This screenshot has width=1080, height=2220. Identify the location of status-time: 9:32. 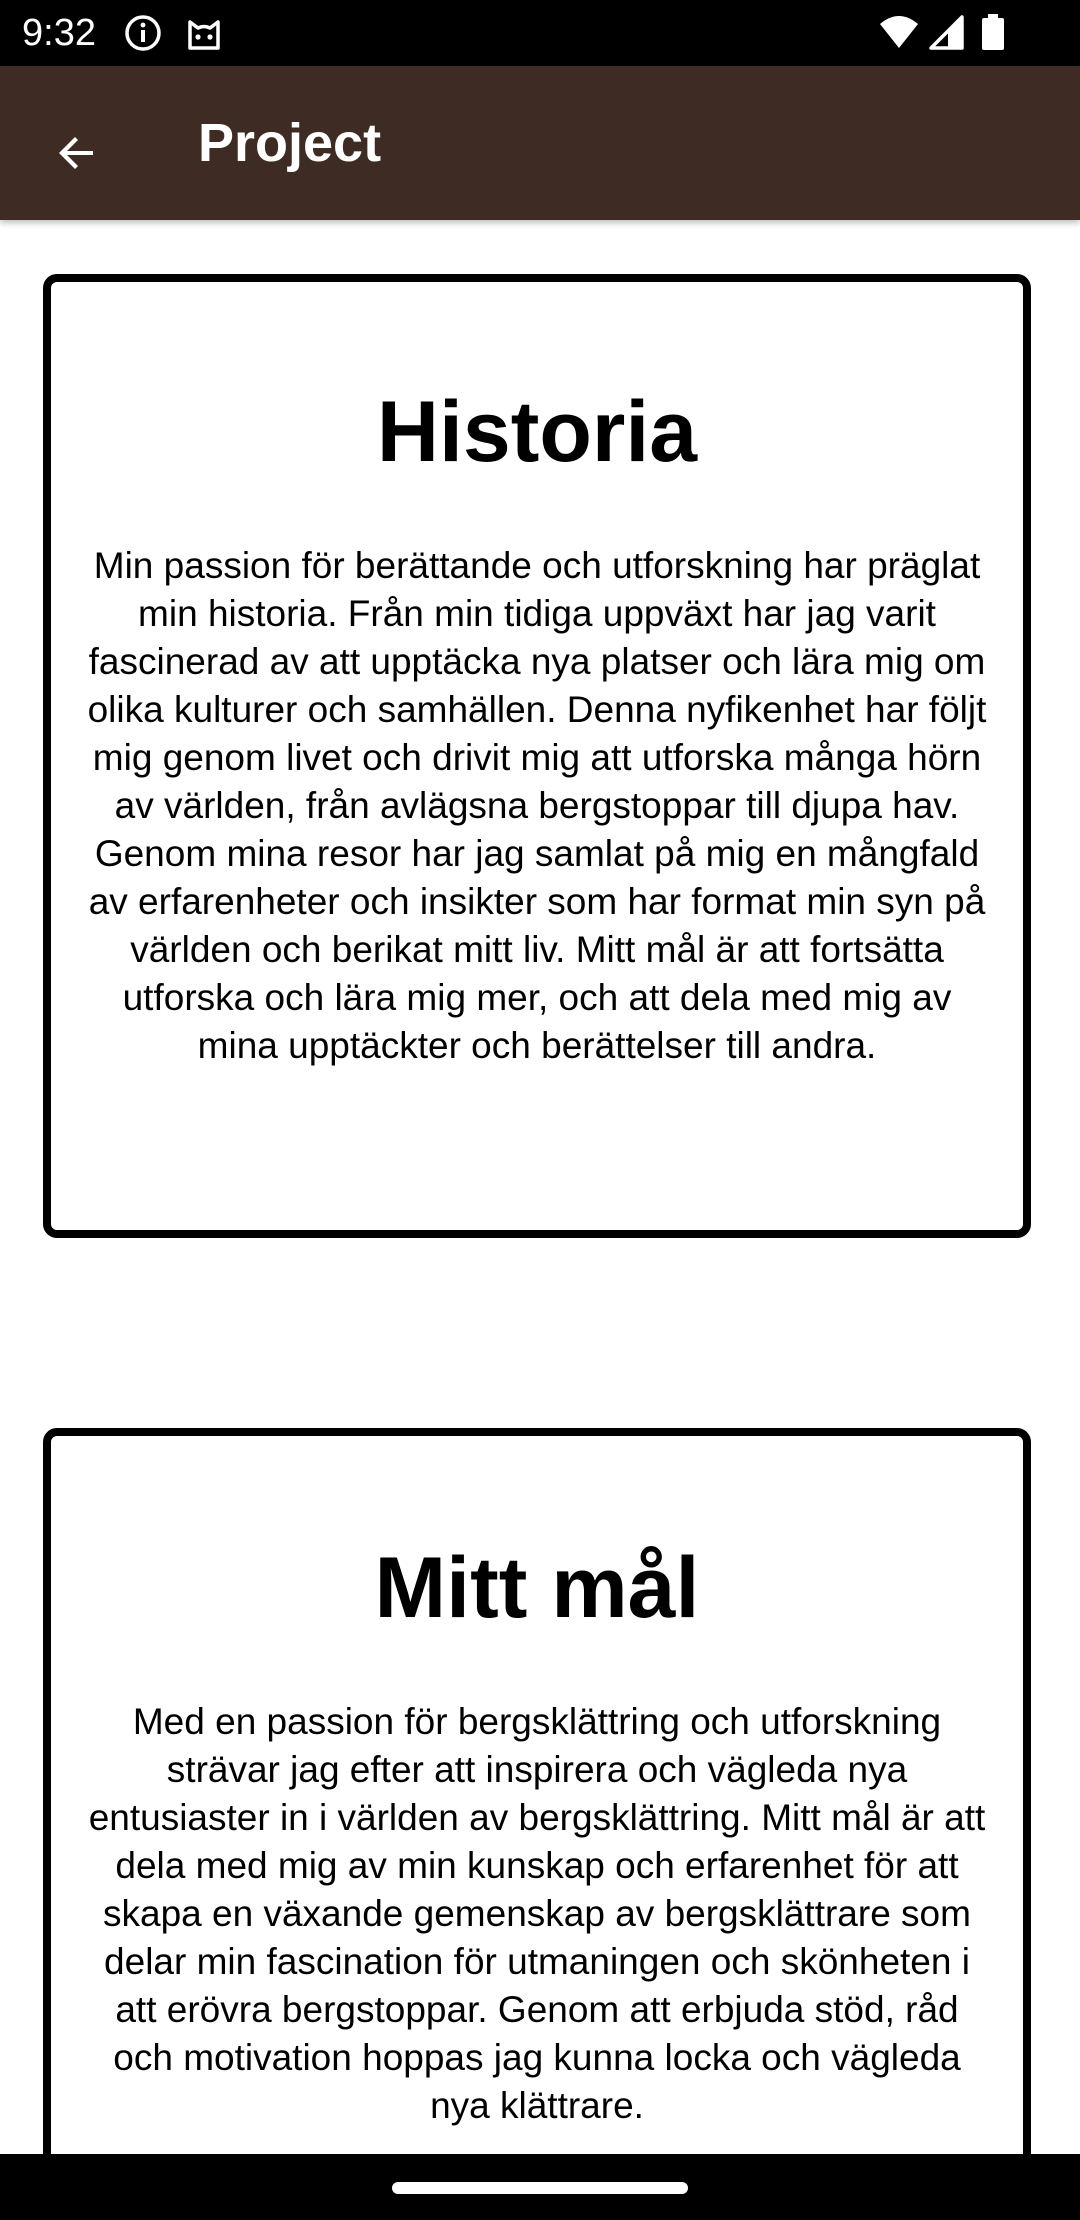
(59, 33).